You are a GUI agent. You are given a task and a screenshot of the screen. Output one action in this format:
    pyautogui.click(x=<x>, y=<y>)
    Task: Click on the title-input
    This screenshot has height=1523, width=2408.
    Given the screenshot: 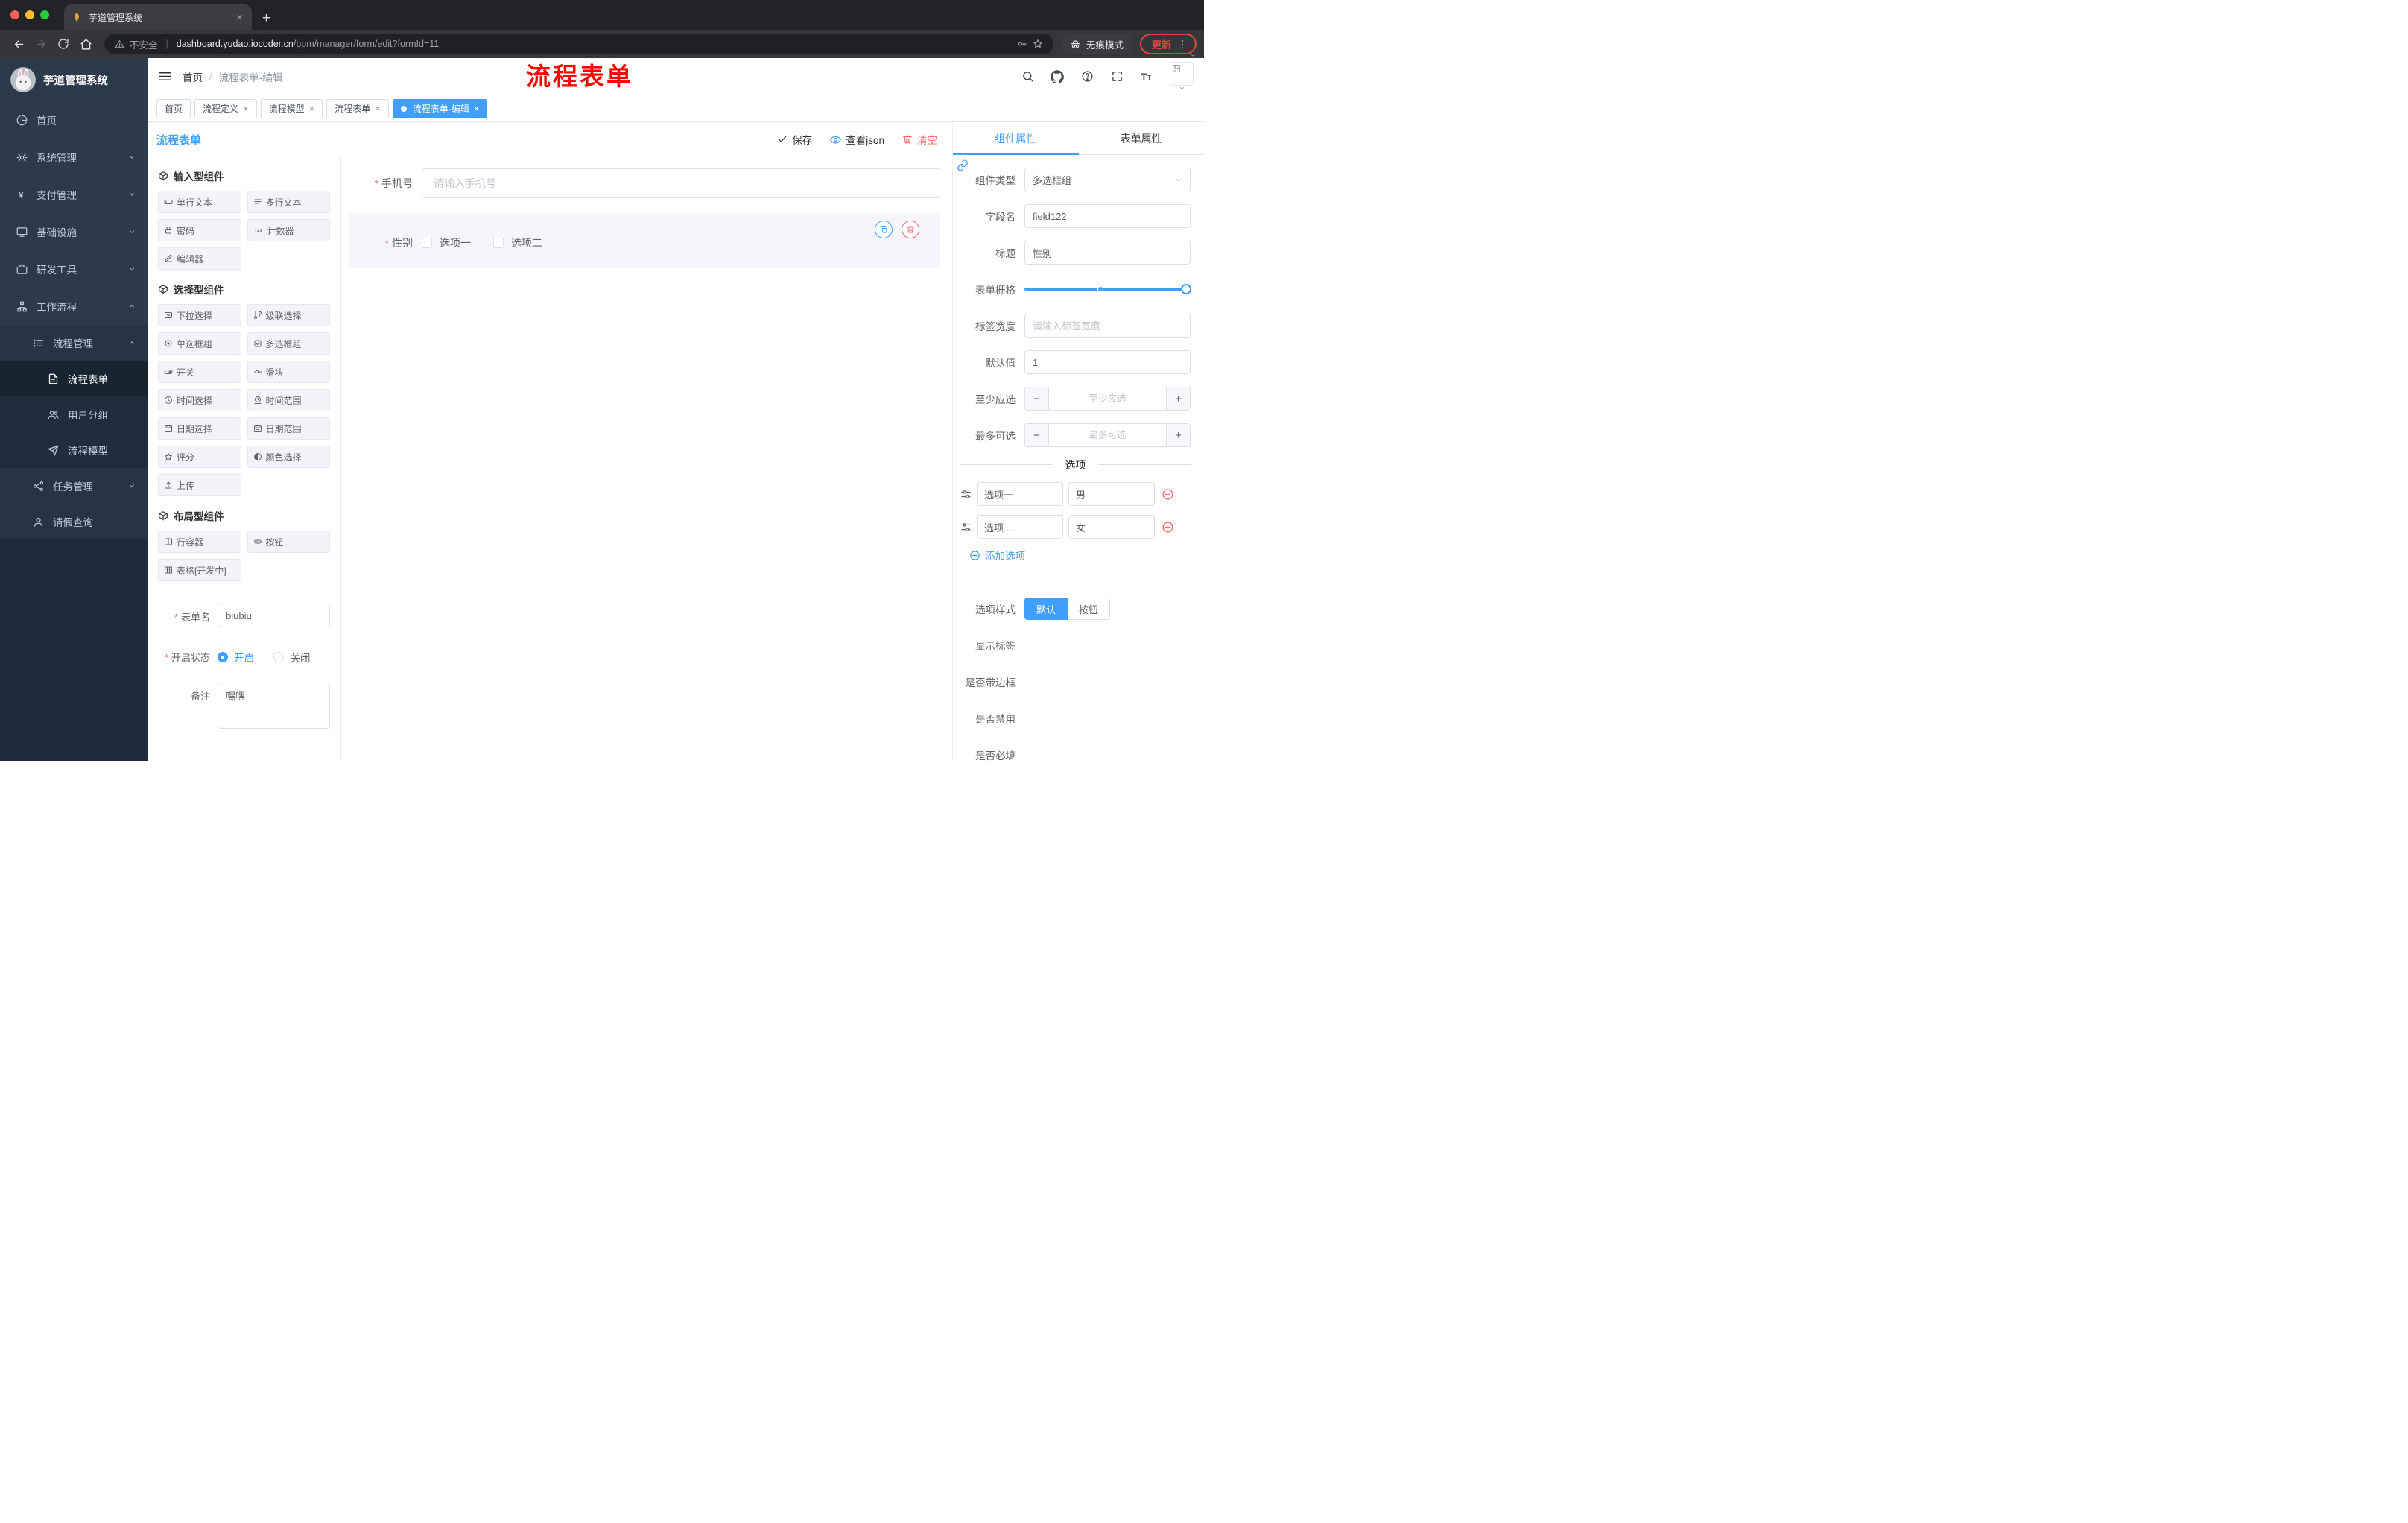 What is the action you would take?
    pyautogui.click(x=1107, y=253)
    